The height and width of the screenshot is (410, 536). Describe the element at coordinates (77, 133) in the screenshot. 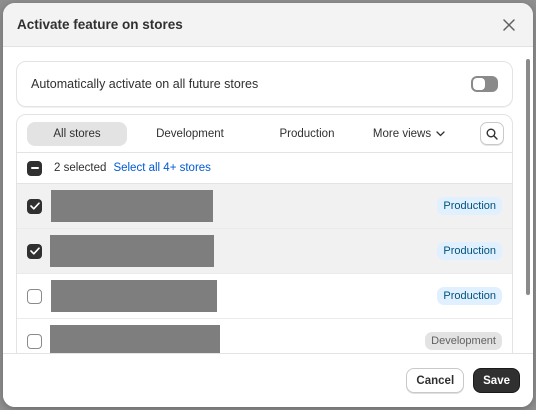

I see `tab-all-stores: All stores` at that location.